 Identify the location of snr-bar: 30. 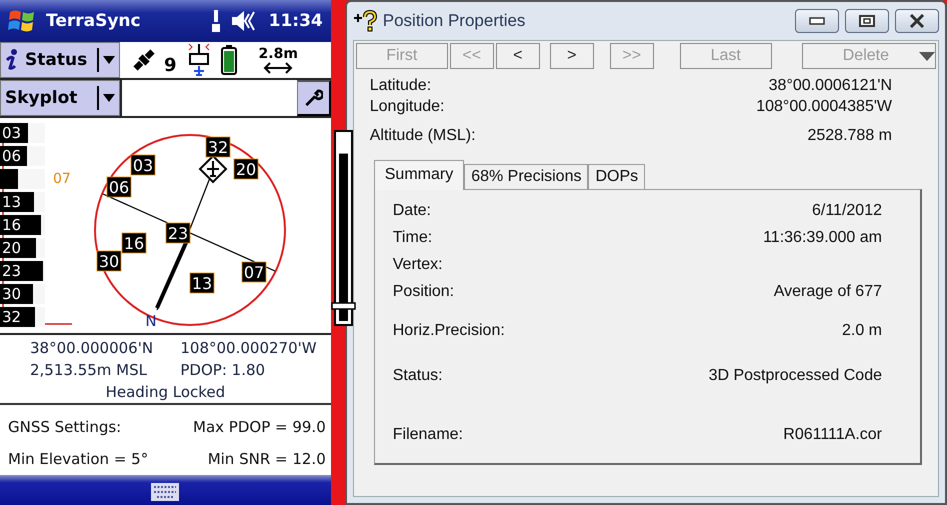
(16, 294).